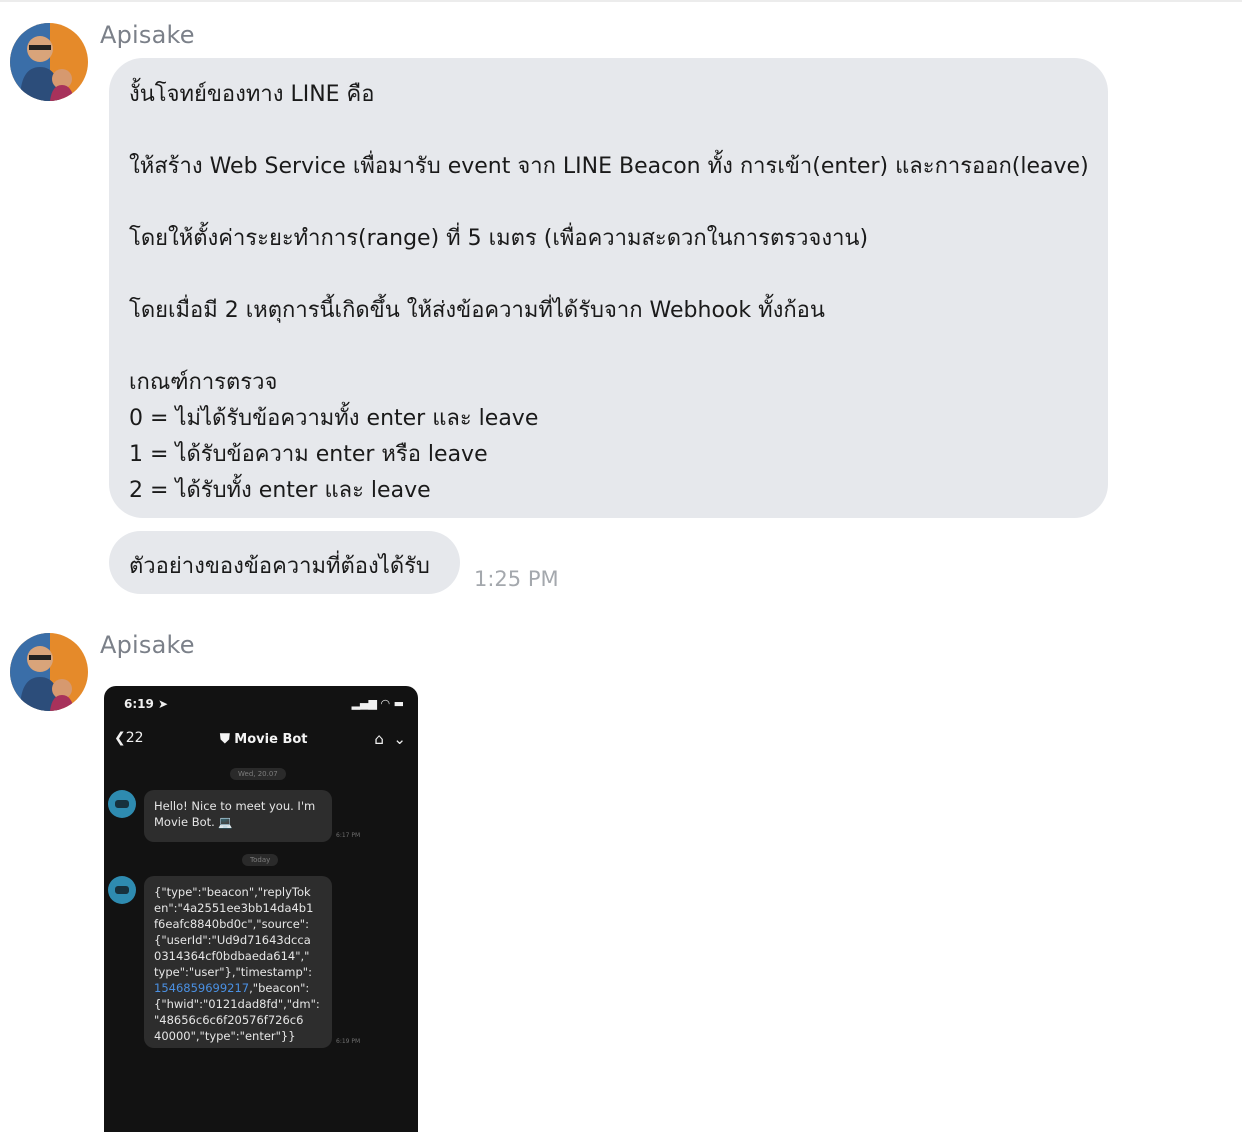 This screenshot has width=1242, height=1132. What do you see at coordinates (385, 703) in the screenshot?
I see `wifi-icon: ◠` at bounding box center [385, 703].